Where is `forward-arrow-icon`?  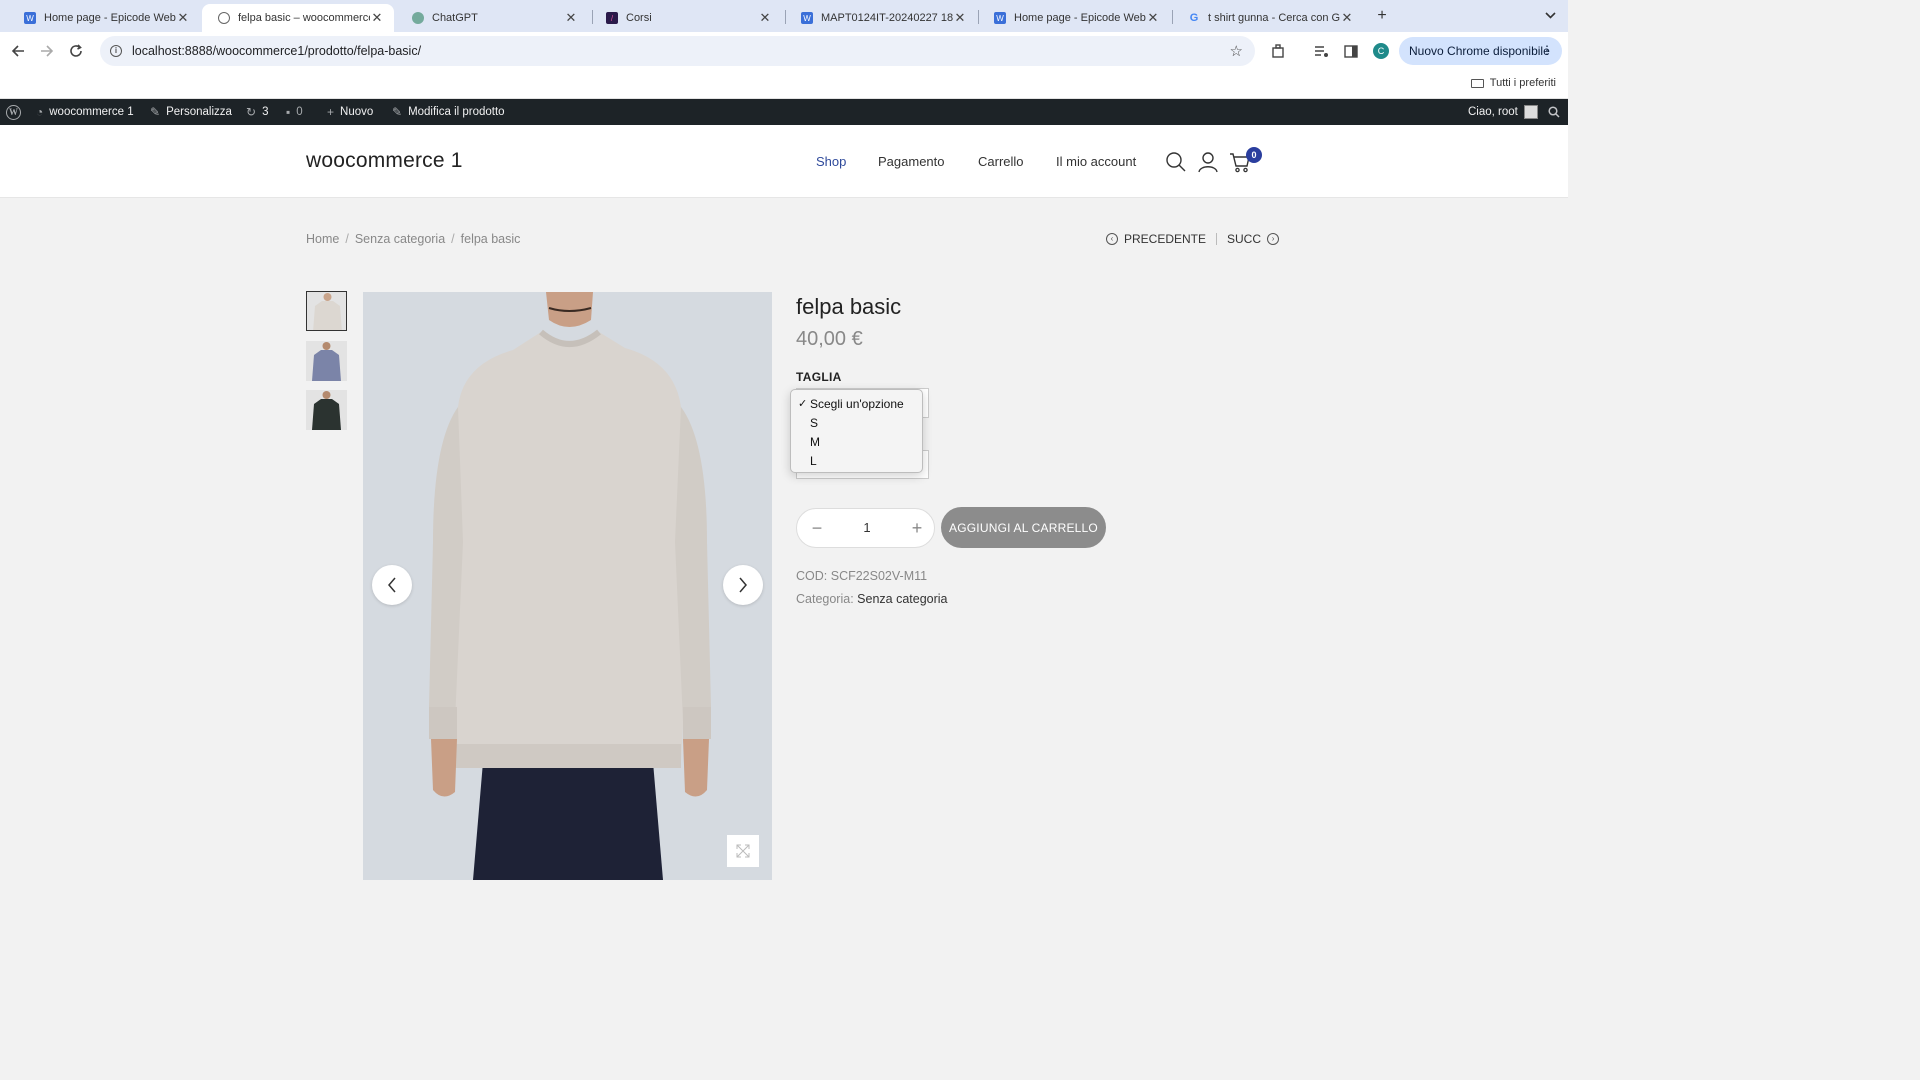
forward-arrow-icon is located at coordinates (47, 51).